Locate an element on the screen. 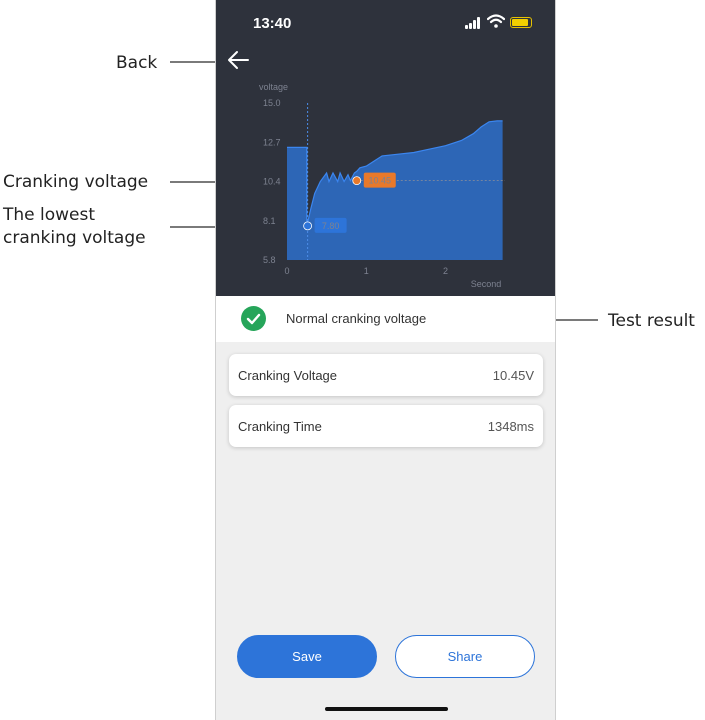  x-tick-label: 0 is located at coordinates (286, 271).